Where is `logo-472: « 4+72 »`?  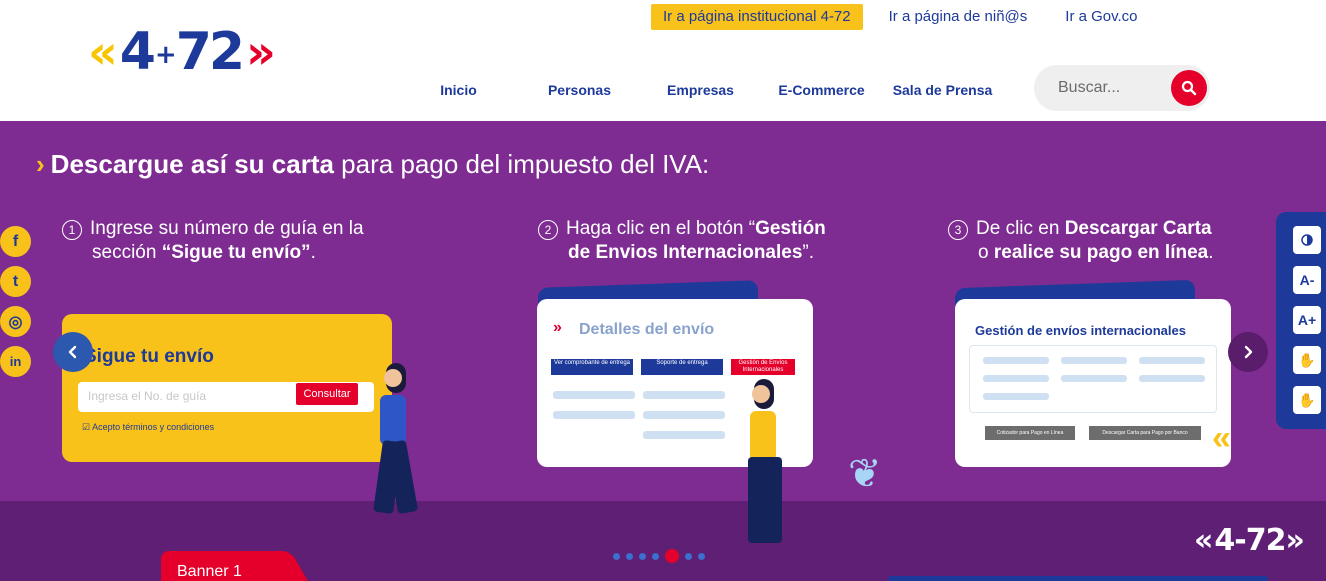 logo-472: « 4+72 » is located at coordinates (194, 52).